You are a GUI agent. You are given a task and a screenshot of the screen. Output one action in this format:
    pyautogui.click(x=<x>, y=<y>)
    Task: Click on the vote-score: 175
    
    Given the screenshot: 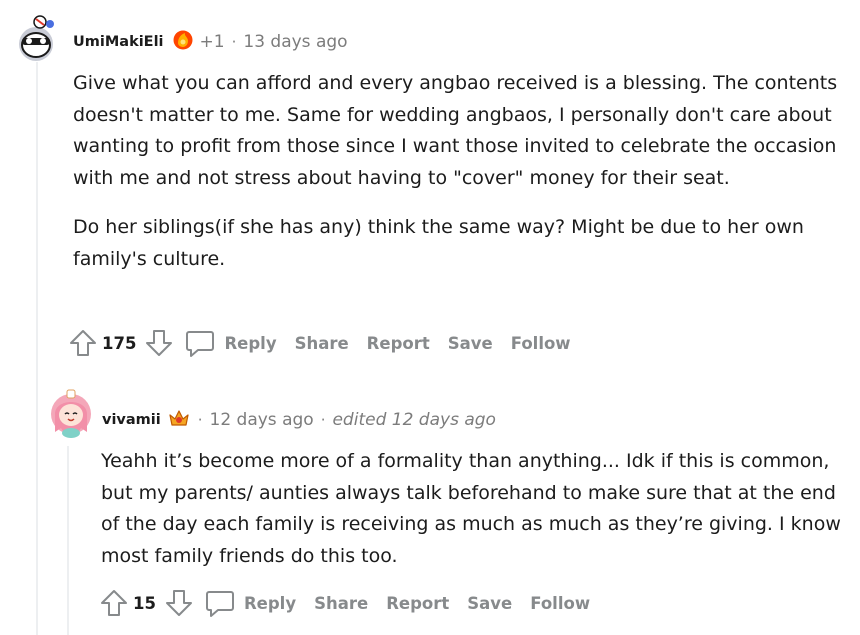 What is the action you would take?
    pyautogui.click(x=119, y=343)
    